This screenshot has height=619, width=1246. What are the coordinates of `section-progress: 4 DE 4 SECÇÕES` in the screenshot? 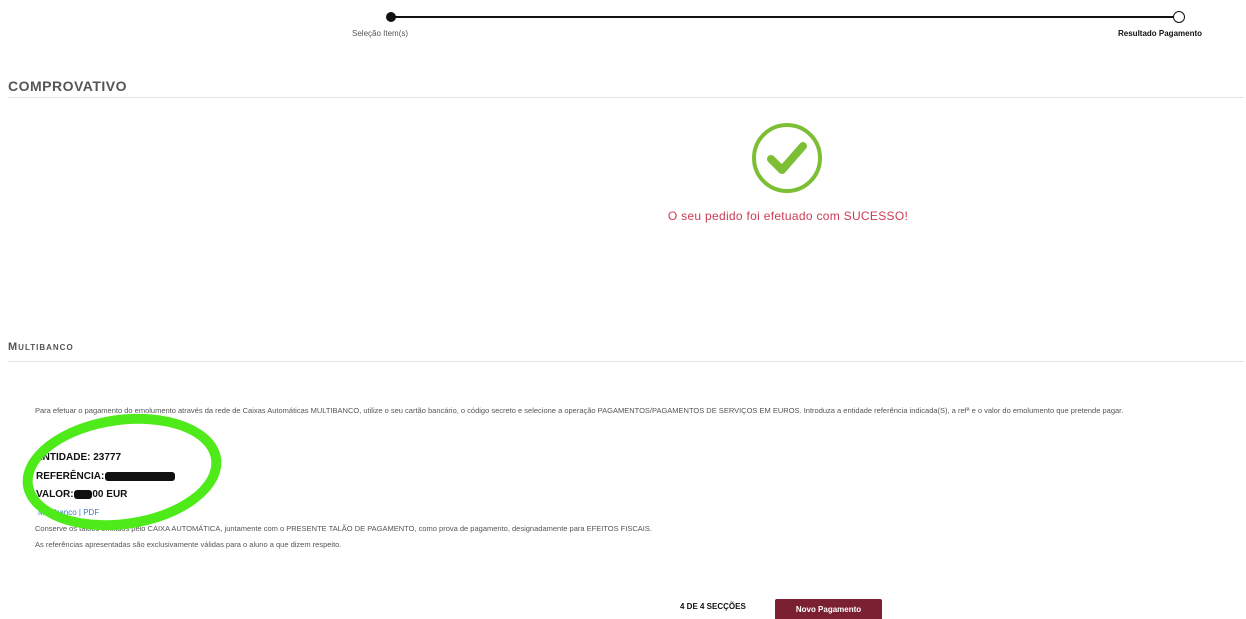 It's located at (713, 606).